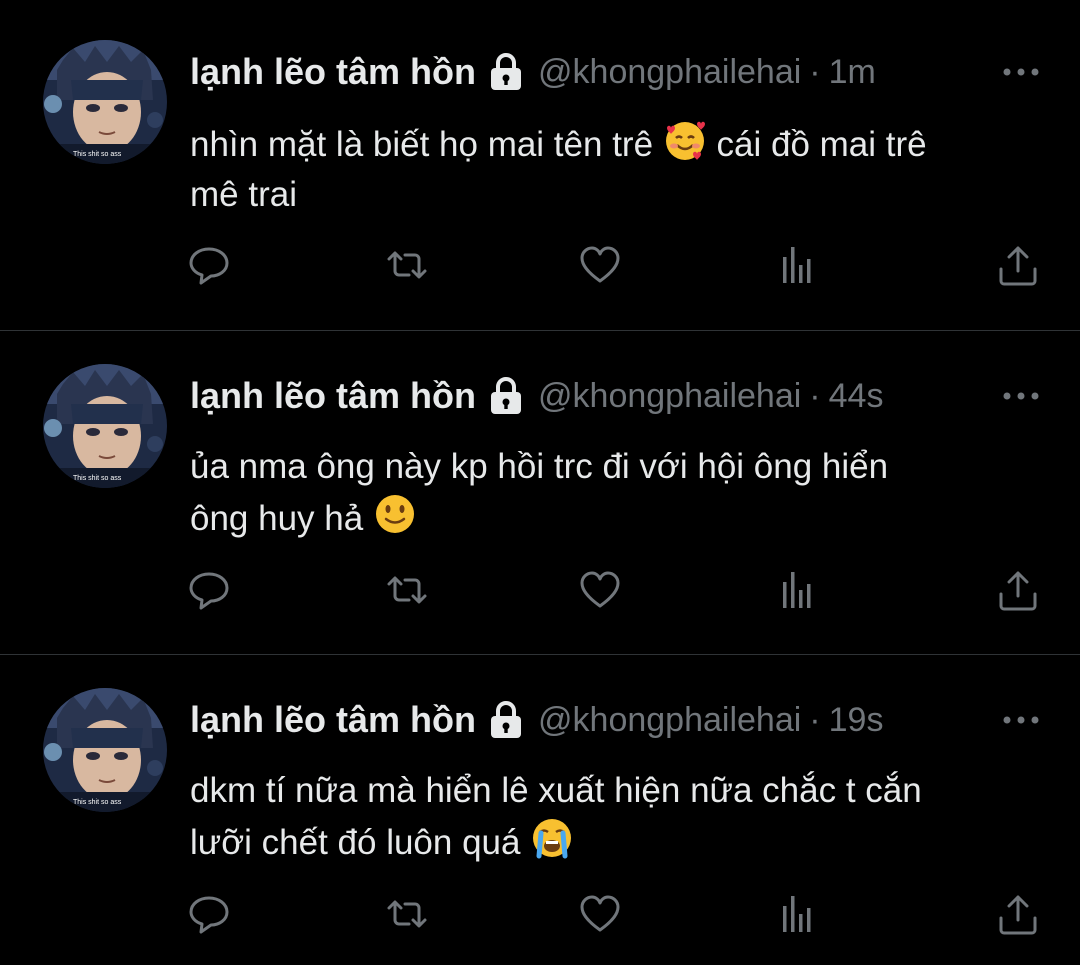  Describe the element at coordinates (821, 144) in the screenshot. I see `text-line: cái đồ mai trê` at that location.